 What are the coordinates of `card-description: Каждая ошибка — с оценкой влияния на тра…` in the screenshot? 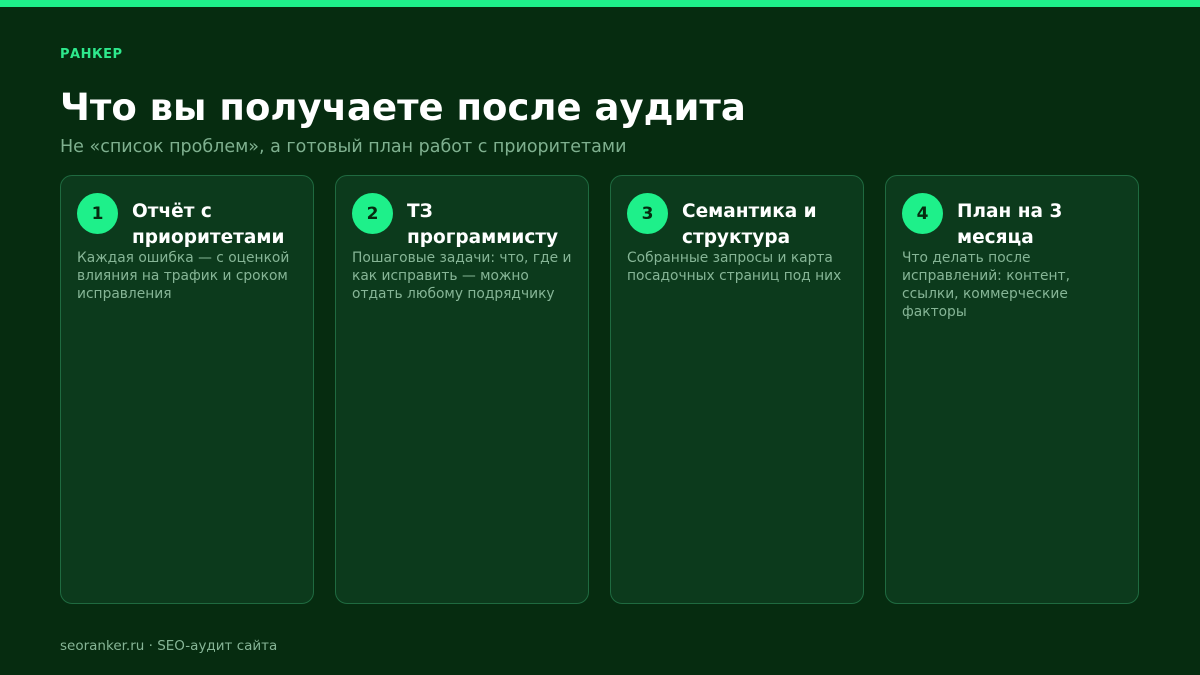 It's located at (183, 276).